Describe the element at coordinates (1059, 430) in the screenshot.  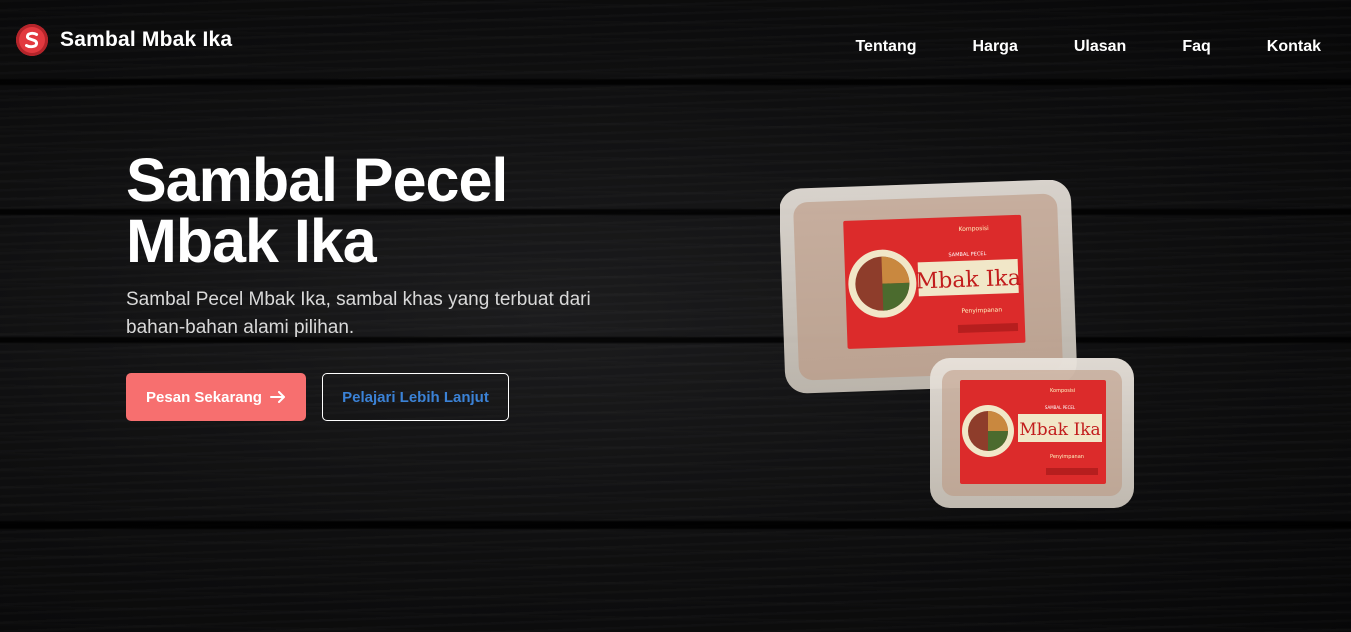
I see `label-brand-small: Mbak Ika` at that location.